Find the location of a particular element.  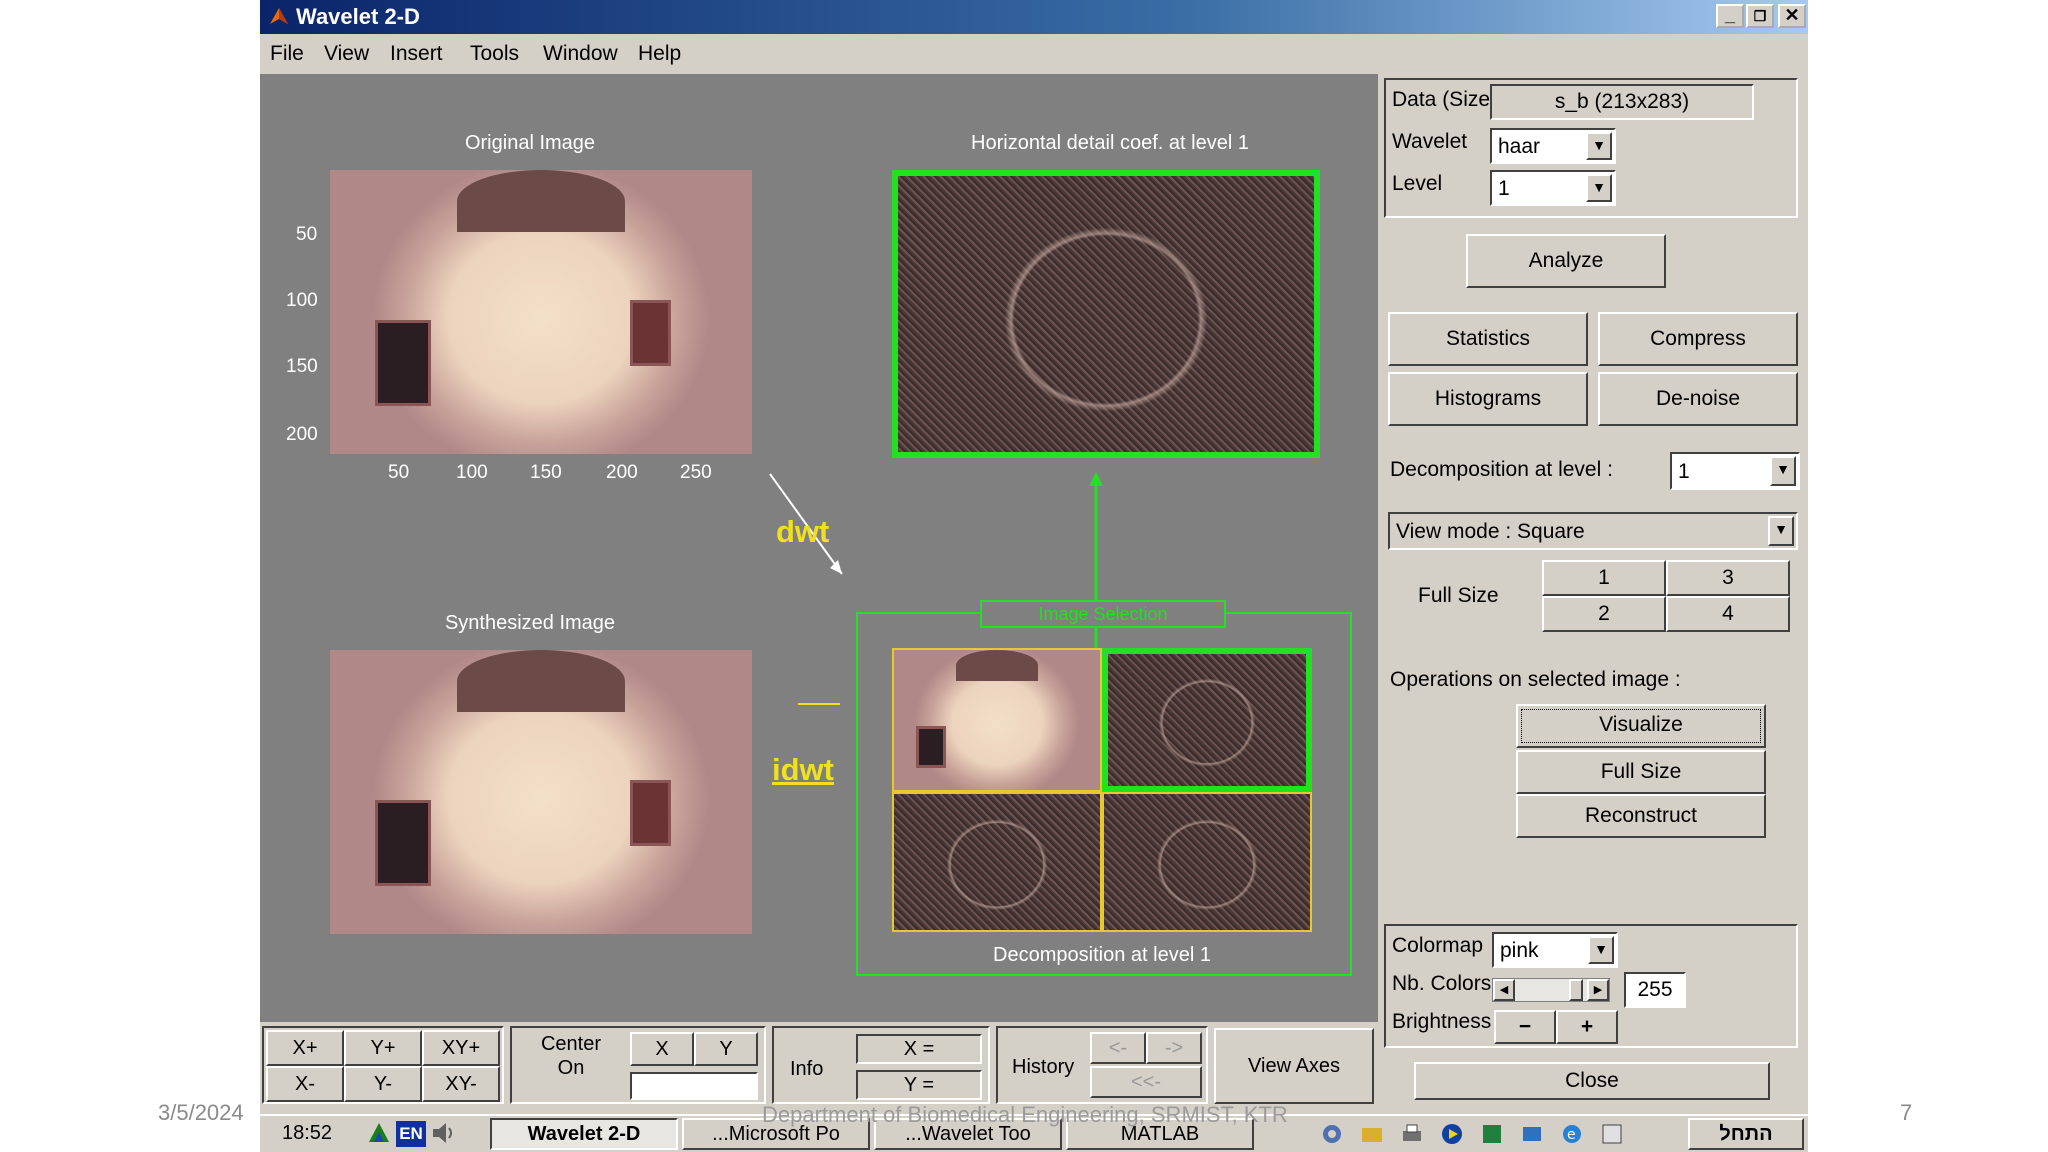

view-axes-button: View Axes is located at coordinates (1294, 1066).